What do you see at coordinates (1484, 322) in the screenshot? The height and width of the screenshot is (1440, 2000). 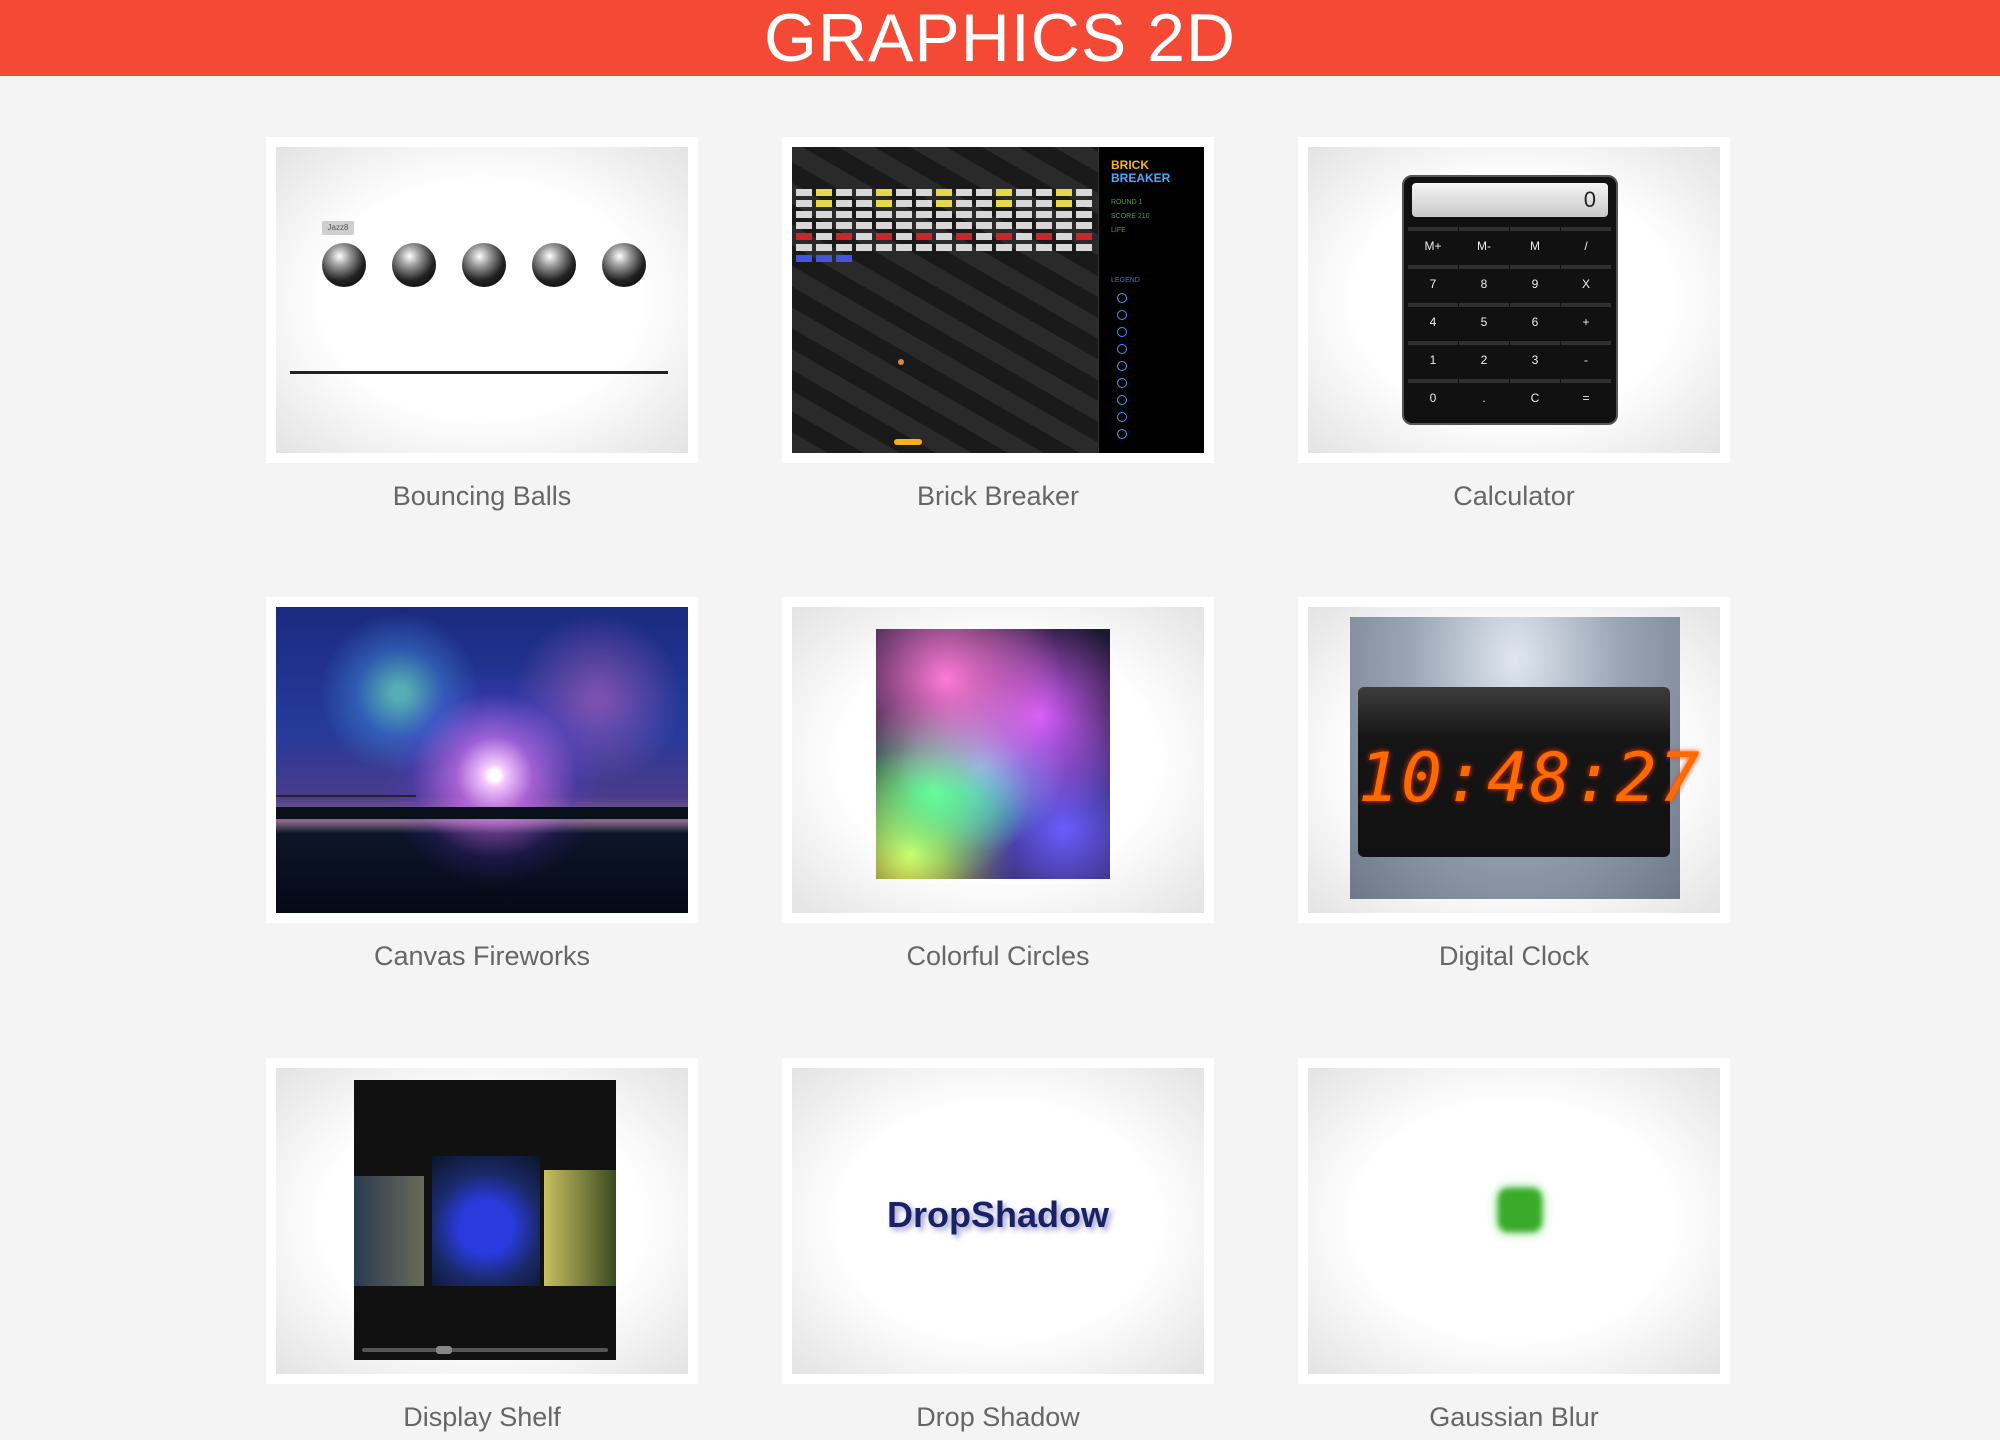 I see `calculator-key: 5` at bounding box center [1484, 322].